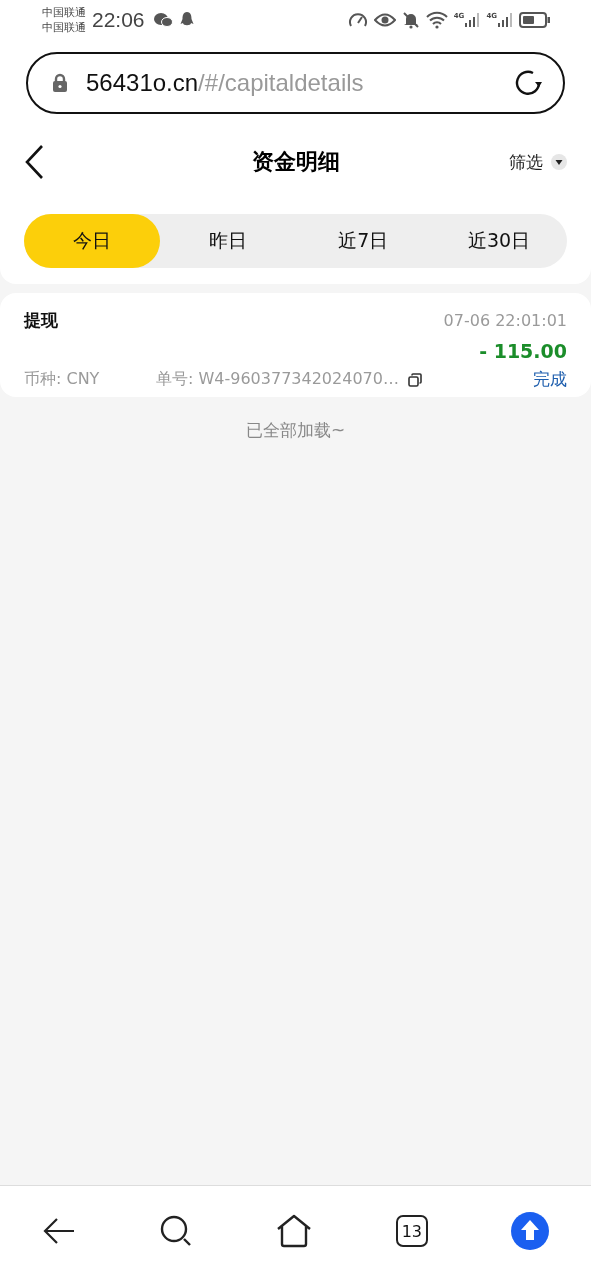  What do you see at coordinates (295, 162) in the screenshot?
I see `page-title: 资金明细` at bounding box center [295, 162].